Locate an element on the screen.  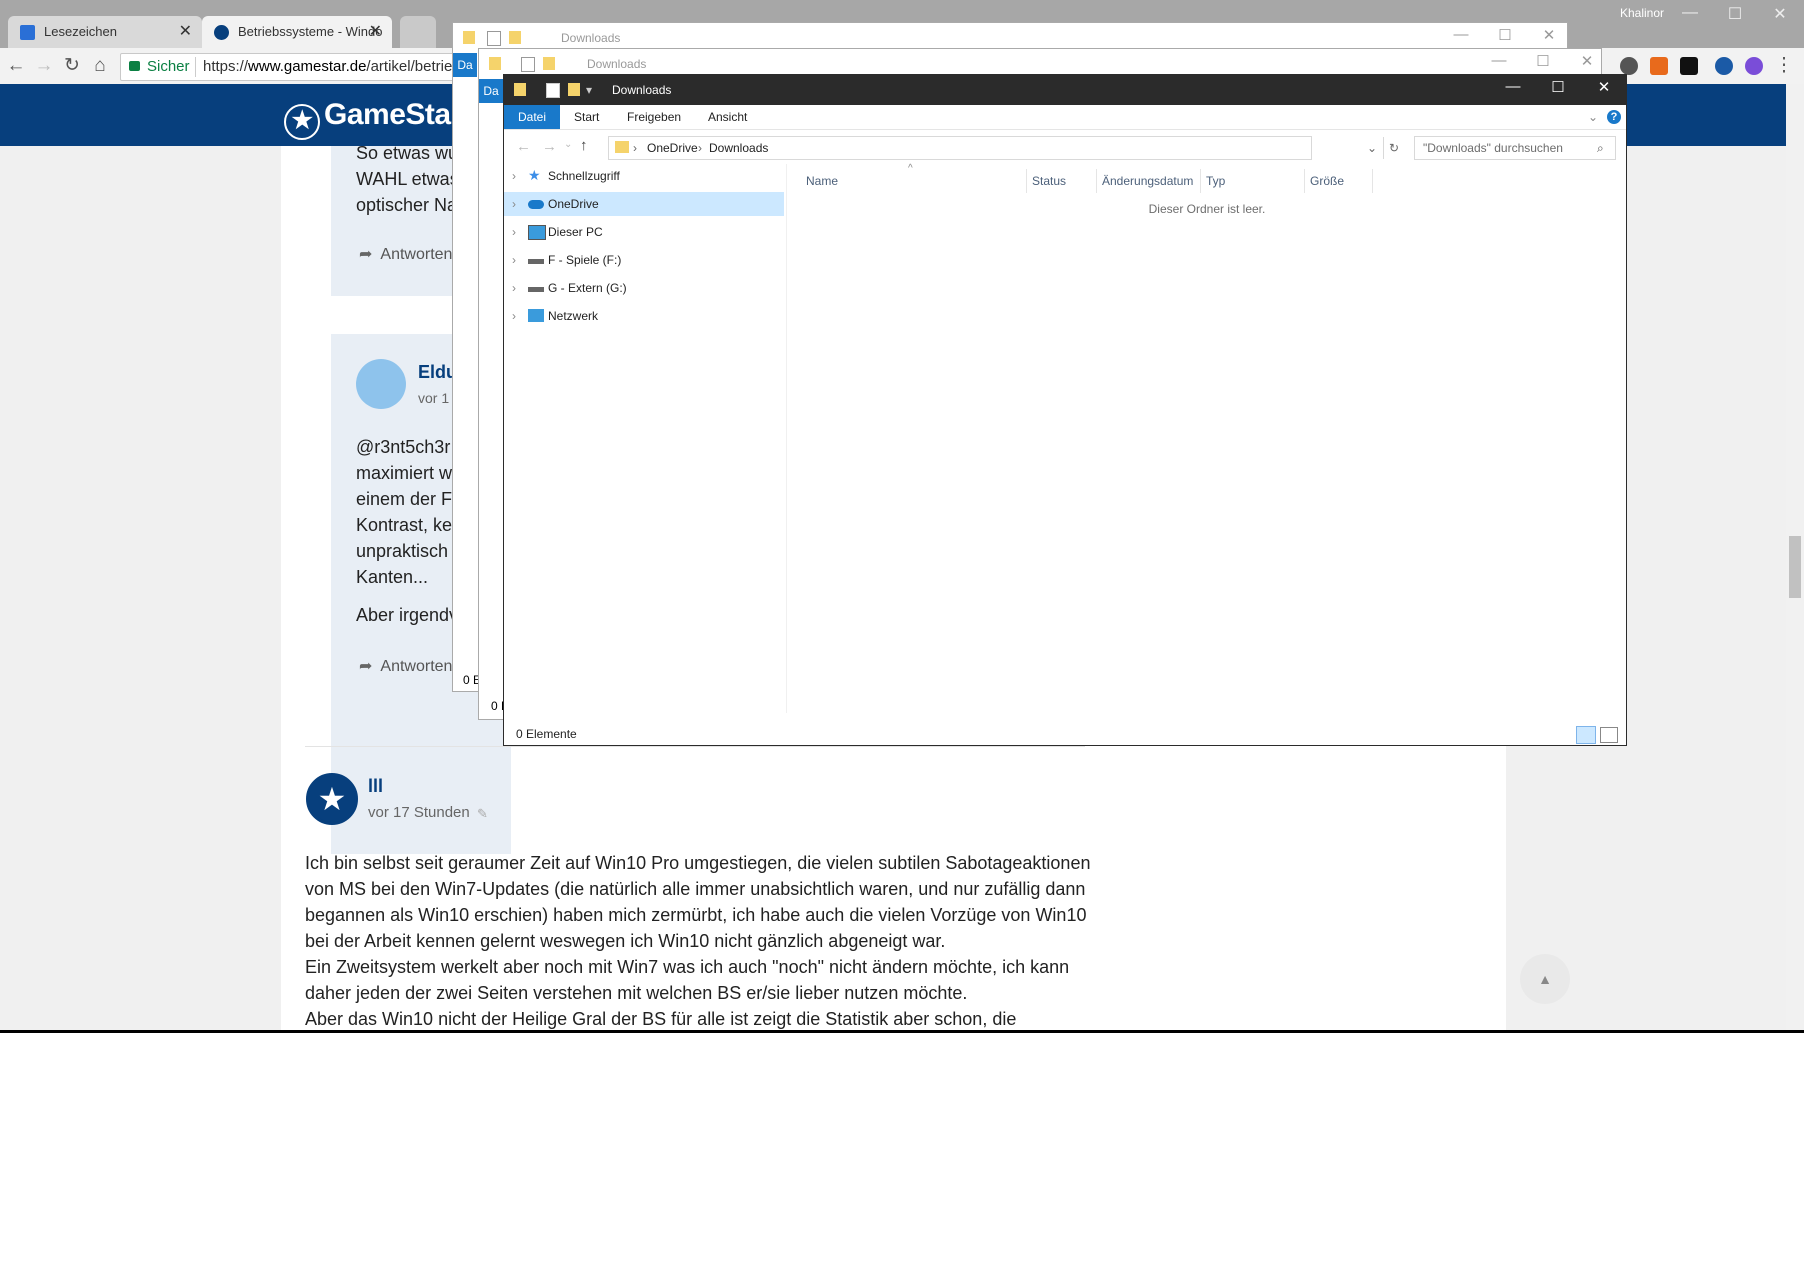
drive-icon is located at coordinates (536, 261).